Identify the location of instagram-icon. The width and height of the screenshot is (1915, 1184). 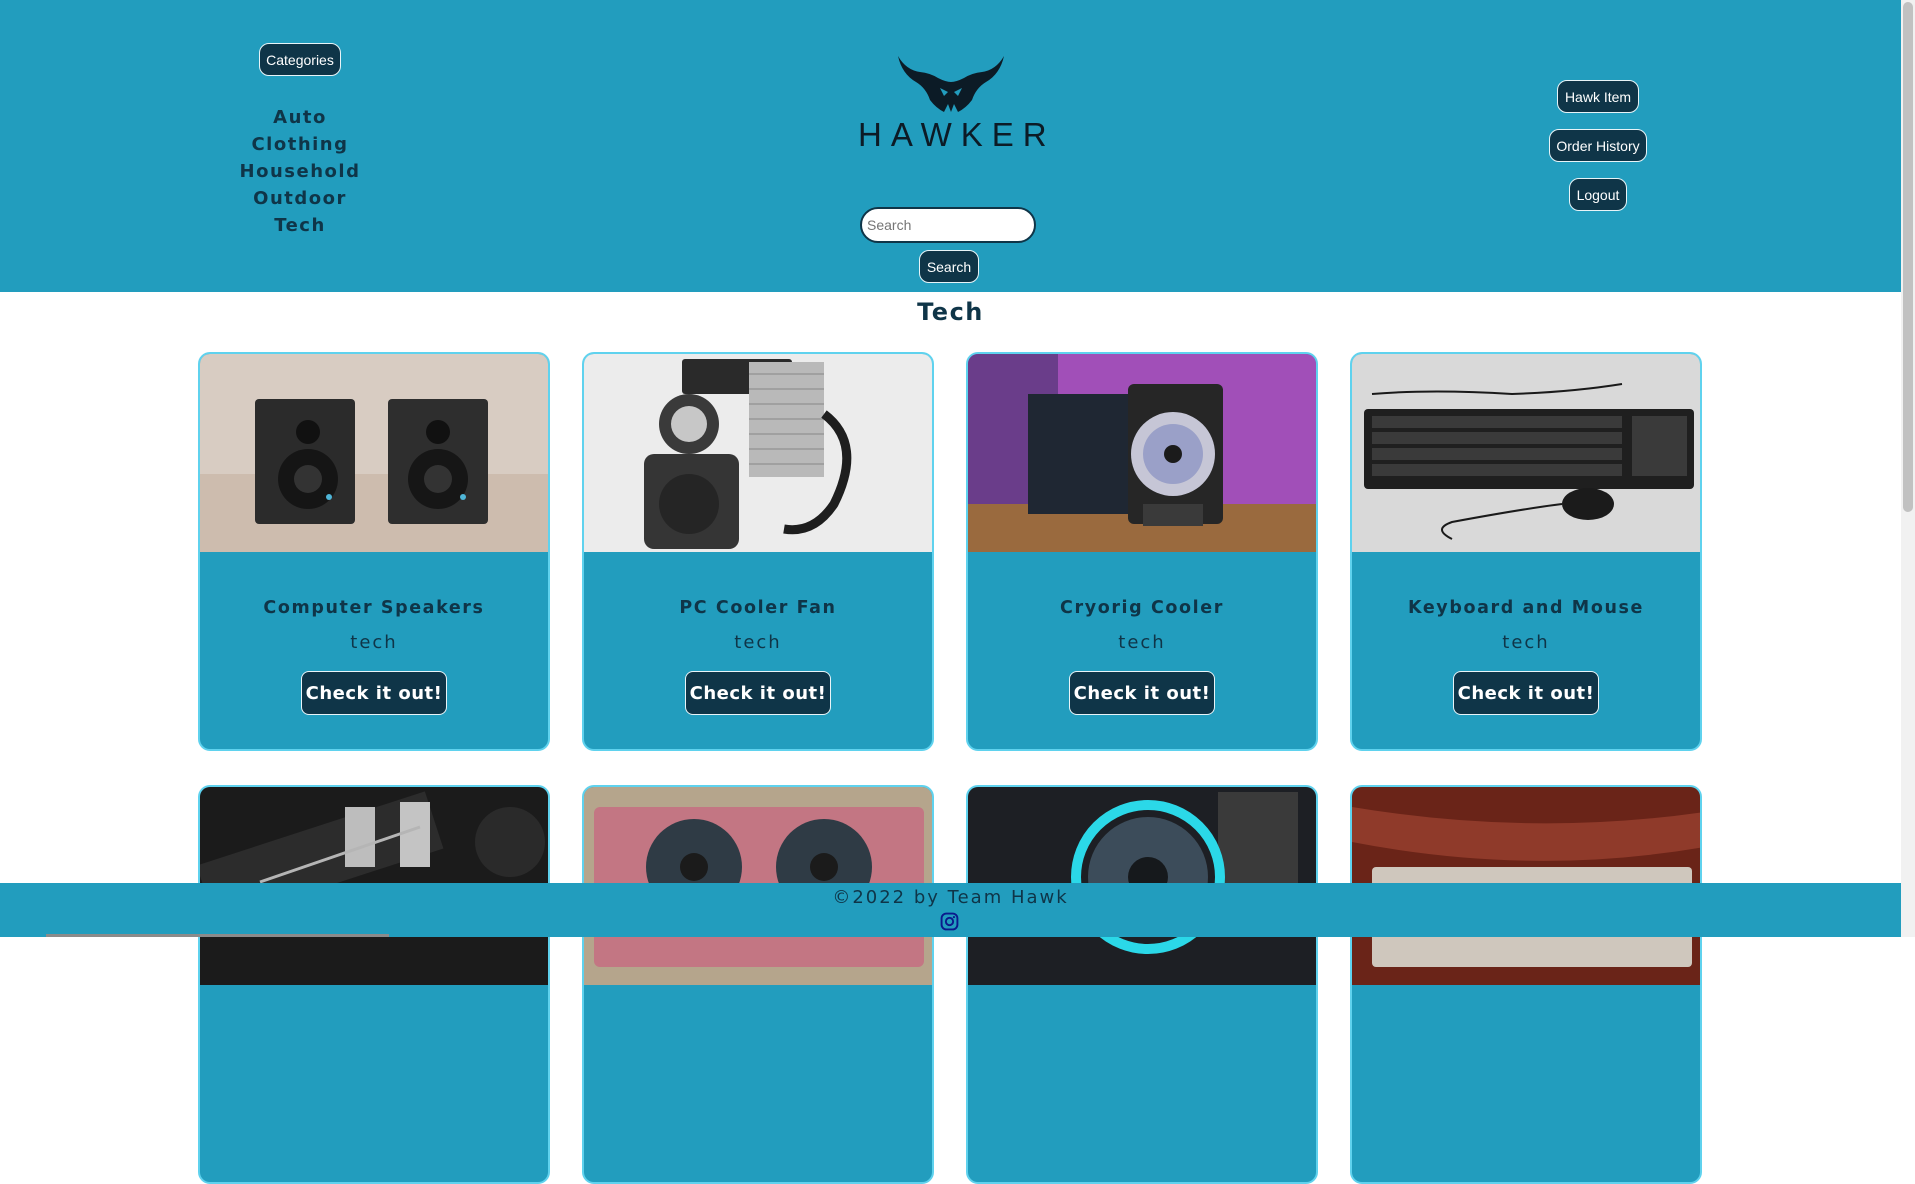
(949, 921).